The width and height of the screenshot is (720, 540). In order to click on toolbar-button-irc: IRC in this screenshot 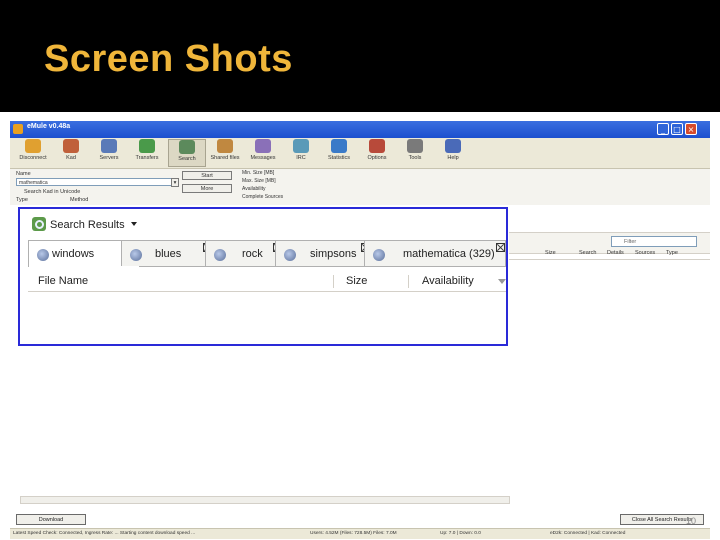, I will do `click(301, 153)`.